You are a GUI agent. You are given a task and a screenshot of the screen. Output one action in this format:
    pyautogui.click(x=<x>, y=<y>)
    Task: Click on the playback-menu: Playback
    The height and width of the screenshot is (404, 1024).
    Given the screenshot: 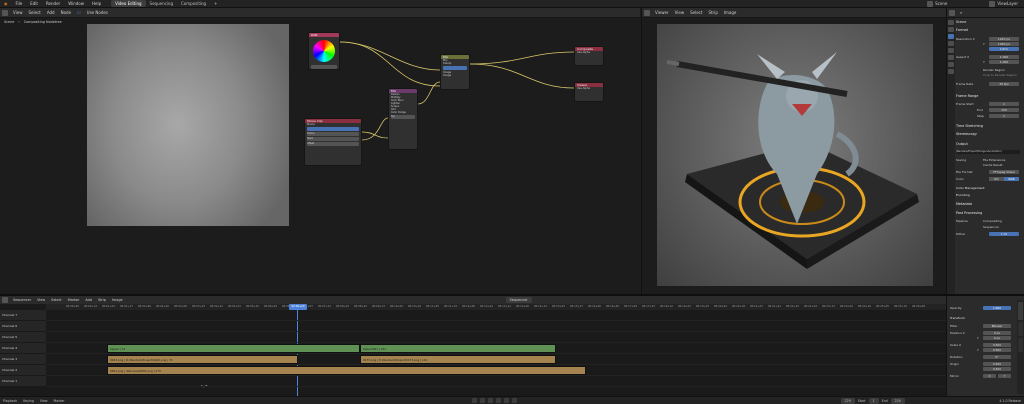 What is the action you would take?
    pyautogui.click(x=10, y=401)
    